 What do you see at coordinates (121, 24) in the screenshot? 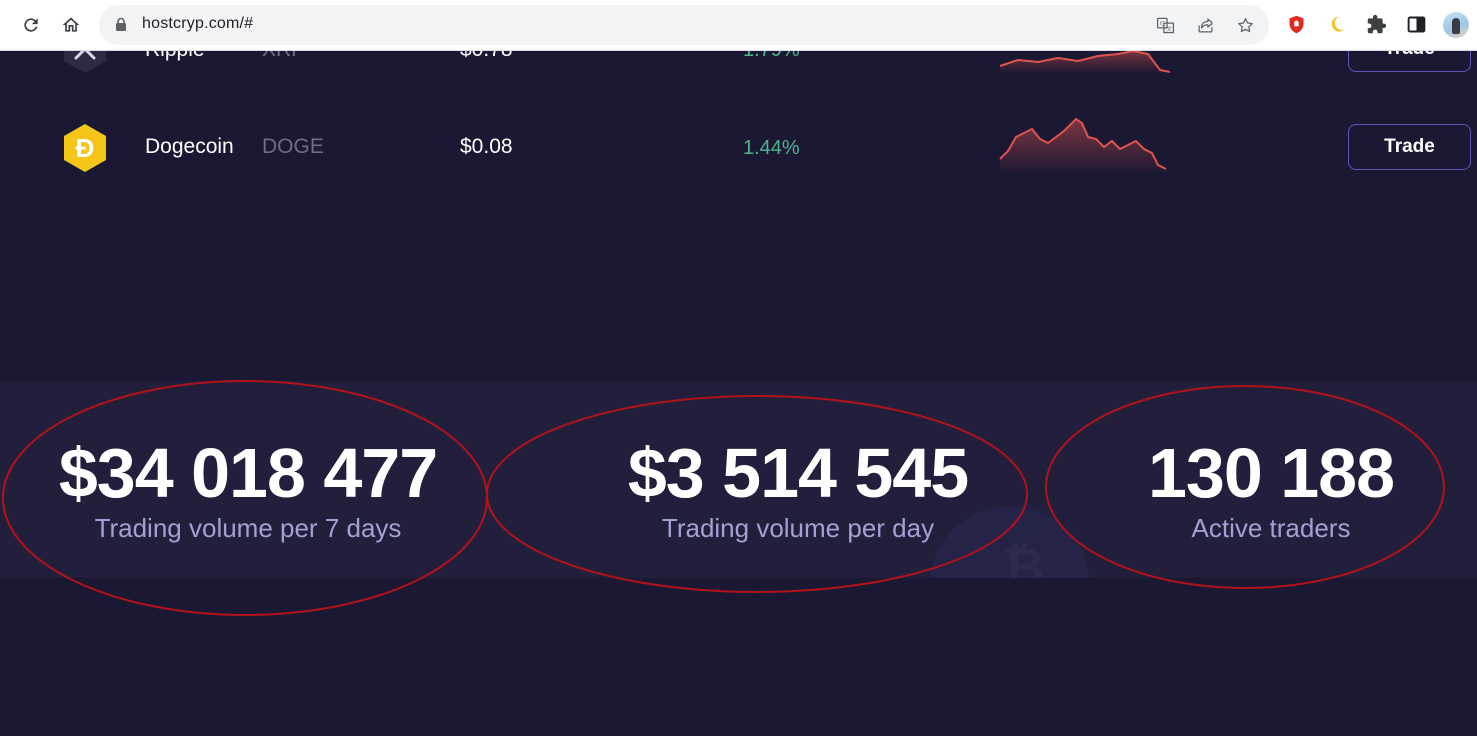
I see `lock-icon` at bounding box center [121, 24].